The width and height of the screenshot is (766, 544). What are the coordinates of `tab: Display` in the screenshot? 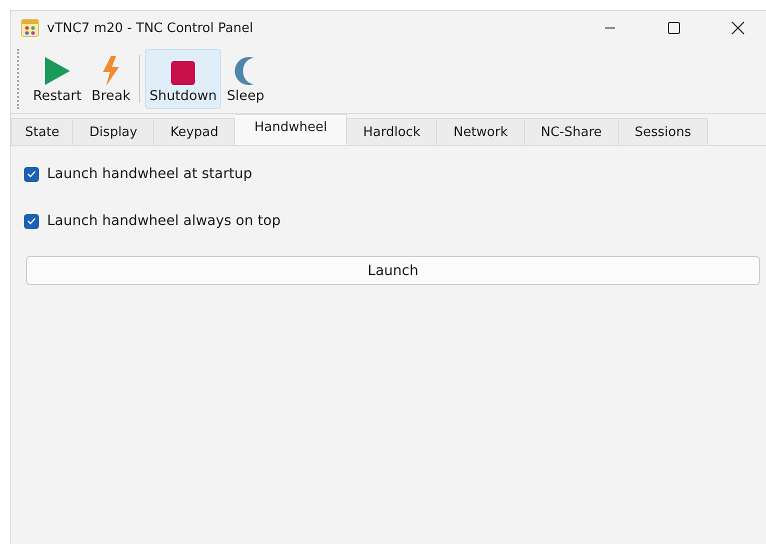 It's located at (113, 131).